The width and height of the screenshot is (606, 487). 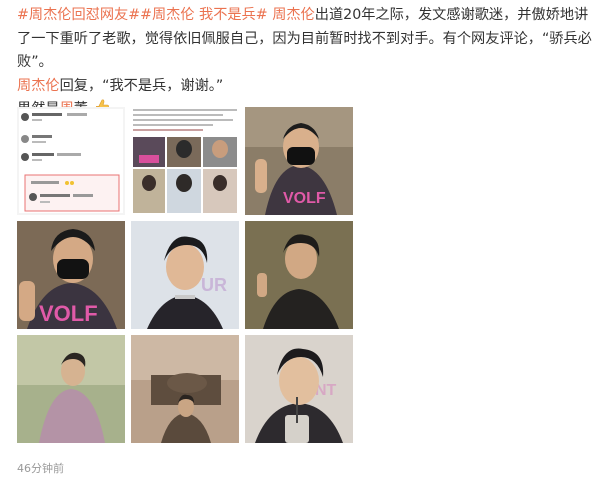 What do you see at coordinates (204, 15) in the screenshot?
I see `topic-tag-2: #周杰伦 我不是兵#` at bounding box center [204, 15].